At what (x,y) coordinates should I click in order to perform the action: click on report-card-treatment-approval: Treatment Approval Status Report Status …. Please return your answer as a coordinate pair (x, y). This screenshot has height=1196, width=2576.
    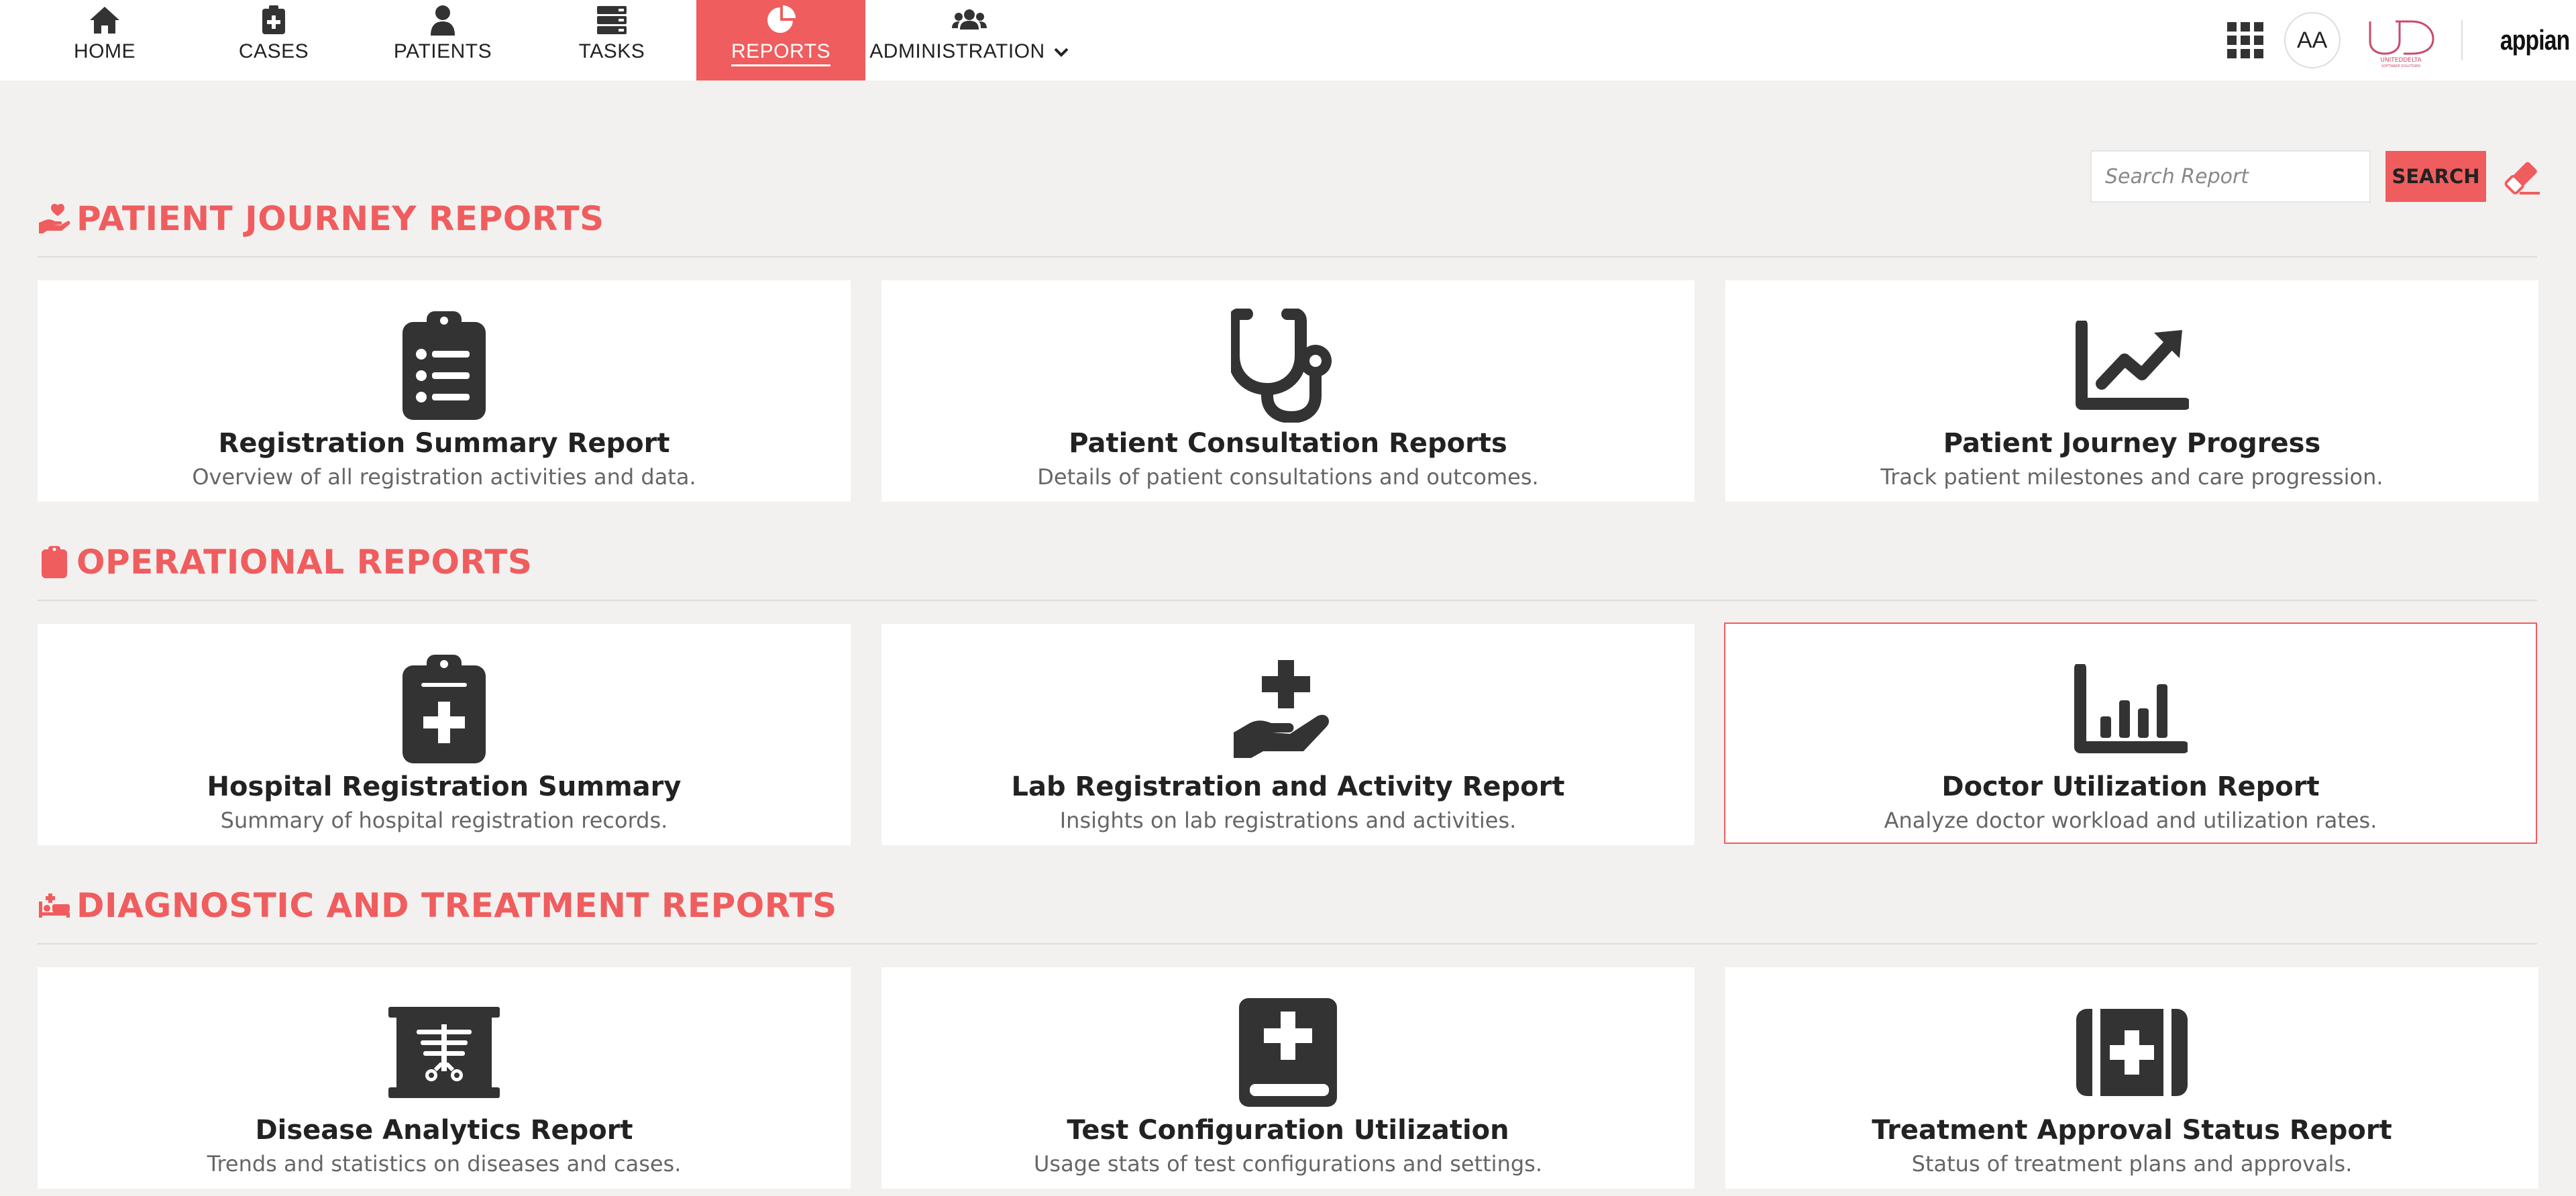
    Looking at the image, I should click on (2131, 1078).